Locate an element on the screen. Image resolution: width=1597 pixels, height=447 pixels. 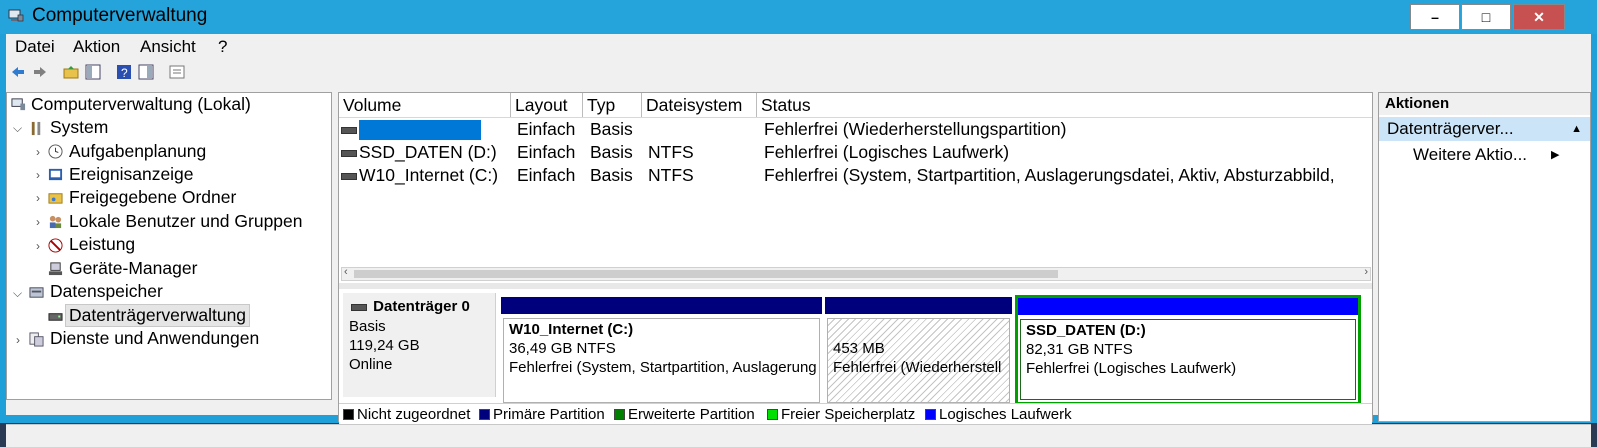
window-title: Computerverwaltung is located at coordinates (120, 15).